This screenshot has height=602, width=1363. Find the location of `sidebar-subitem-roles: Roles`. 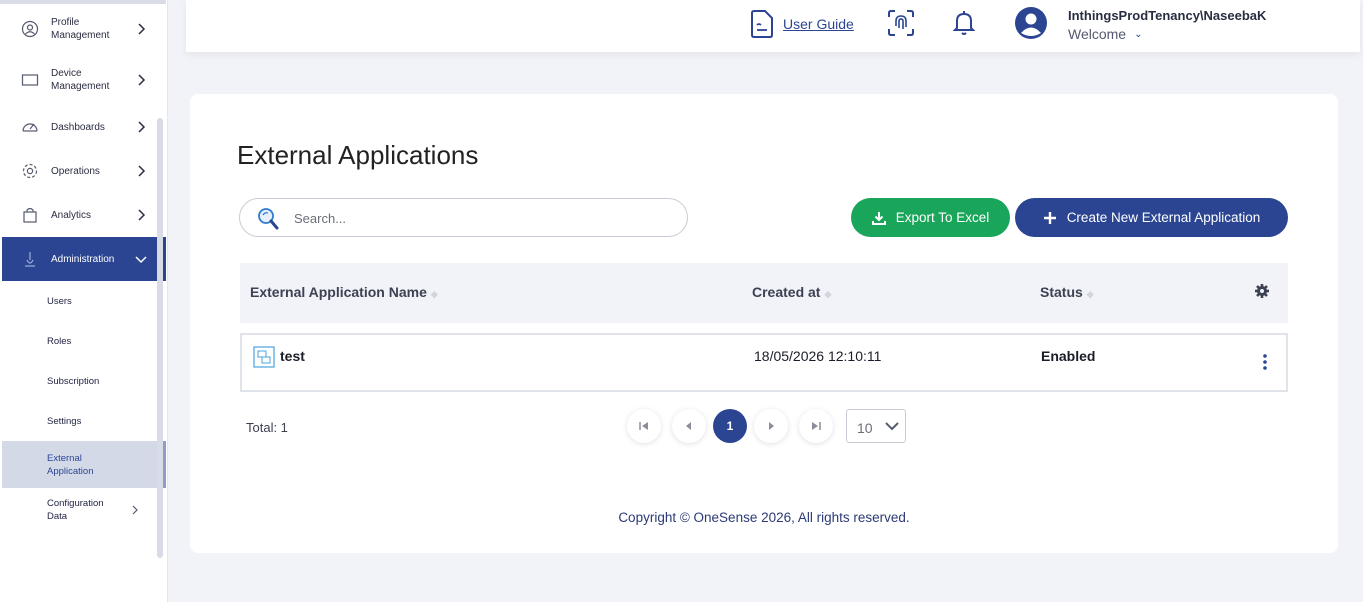

sidebar-subitem-roles: Roles is located at coordinates (84, 341).